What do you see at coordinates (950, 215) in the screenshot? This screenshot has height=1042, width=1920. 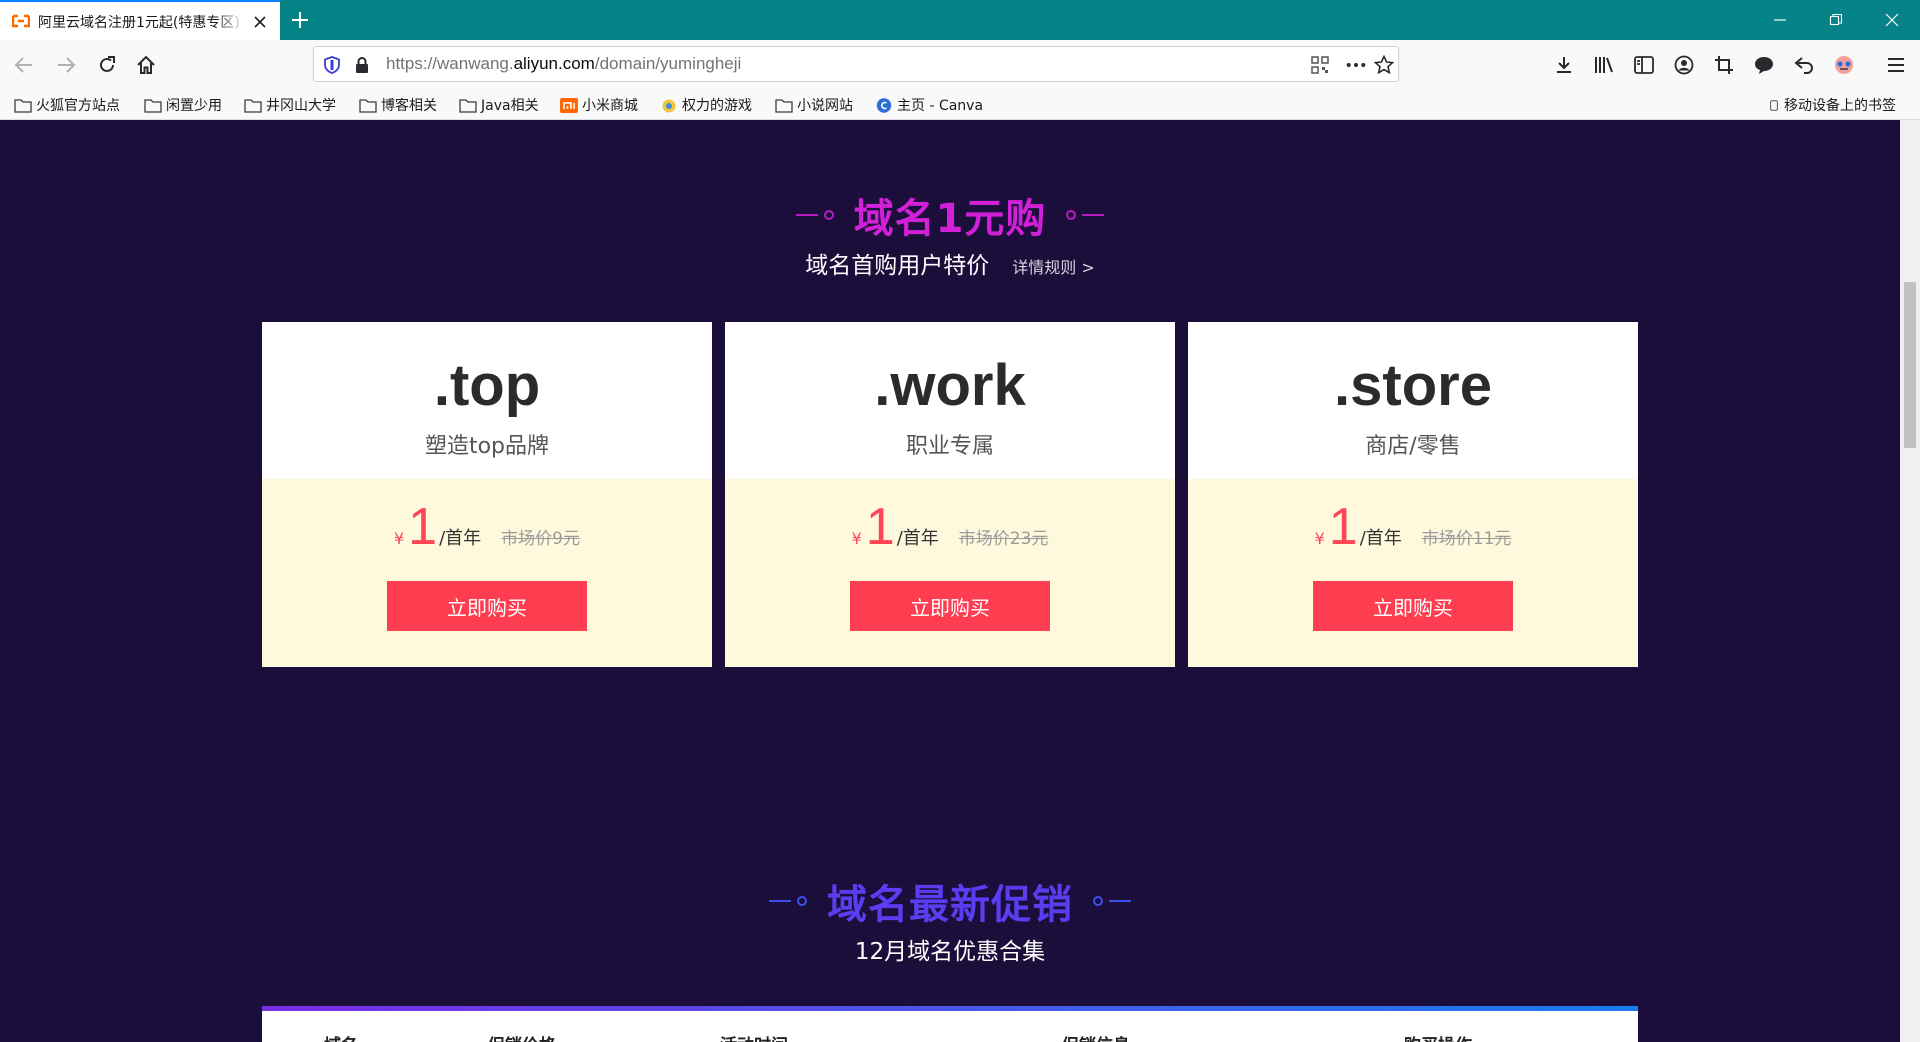 I see `promo-section-title: 域名1元购` at bounding box center [950, 215].